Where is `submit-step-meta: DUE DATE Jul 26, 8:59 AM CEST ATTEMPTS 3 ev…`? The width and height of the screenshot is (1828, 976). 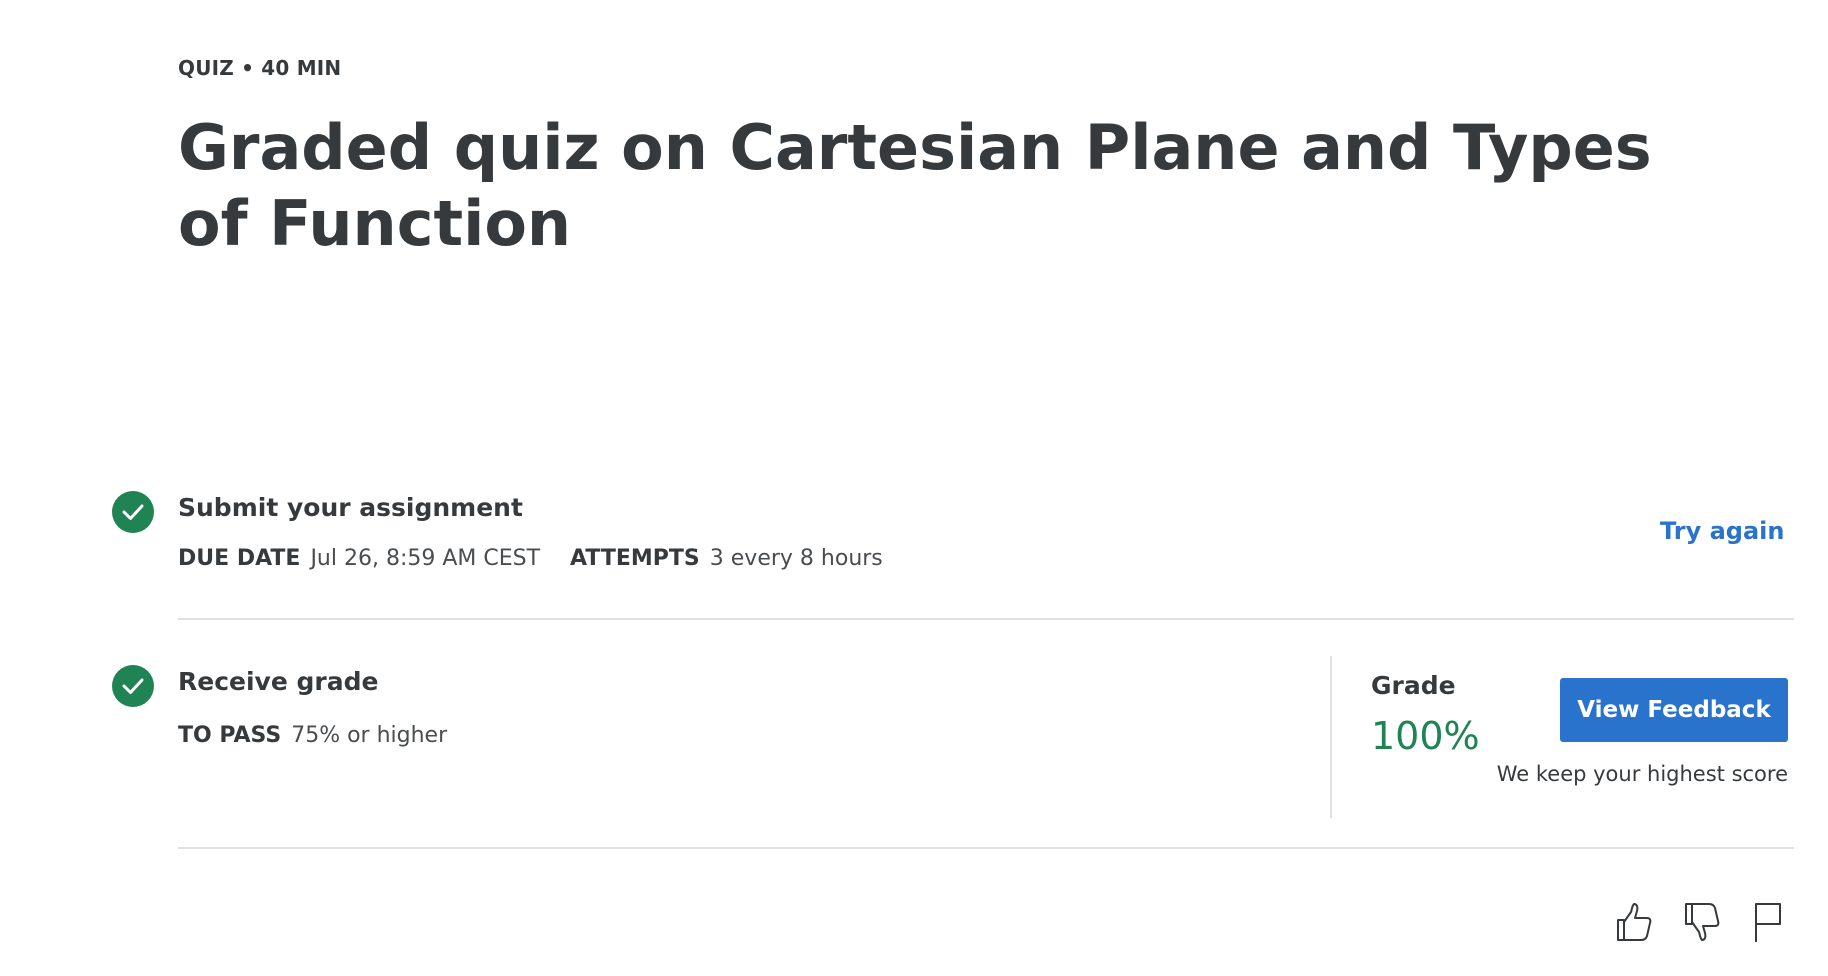 submit-step-meta: DUE DATE Jul 26, 8:59 AM CEST ATTEMPTS 3 ev… is located at coordinates (545, 558).